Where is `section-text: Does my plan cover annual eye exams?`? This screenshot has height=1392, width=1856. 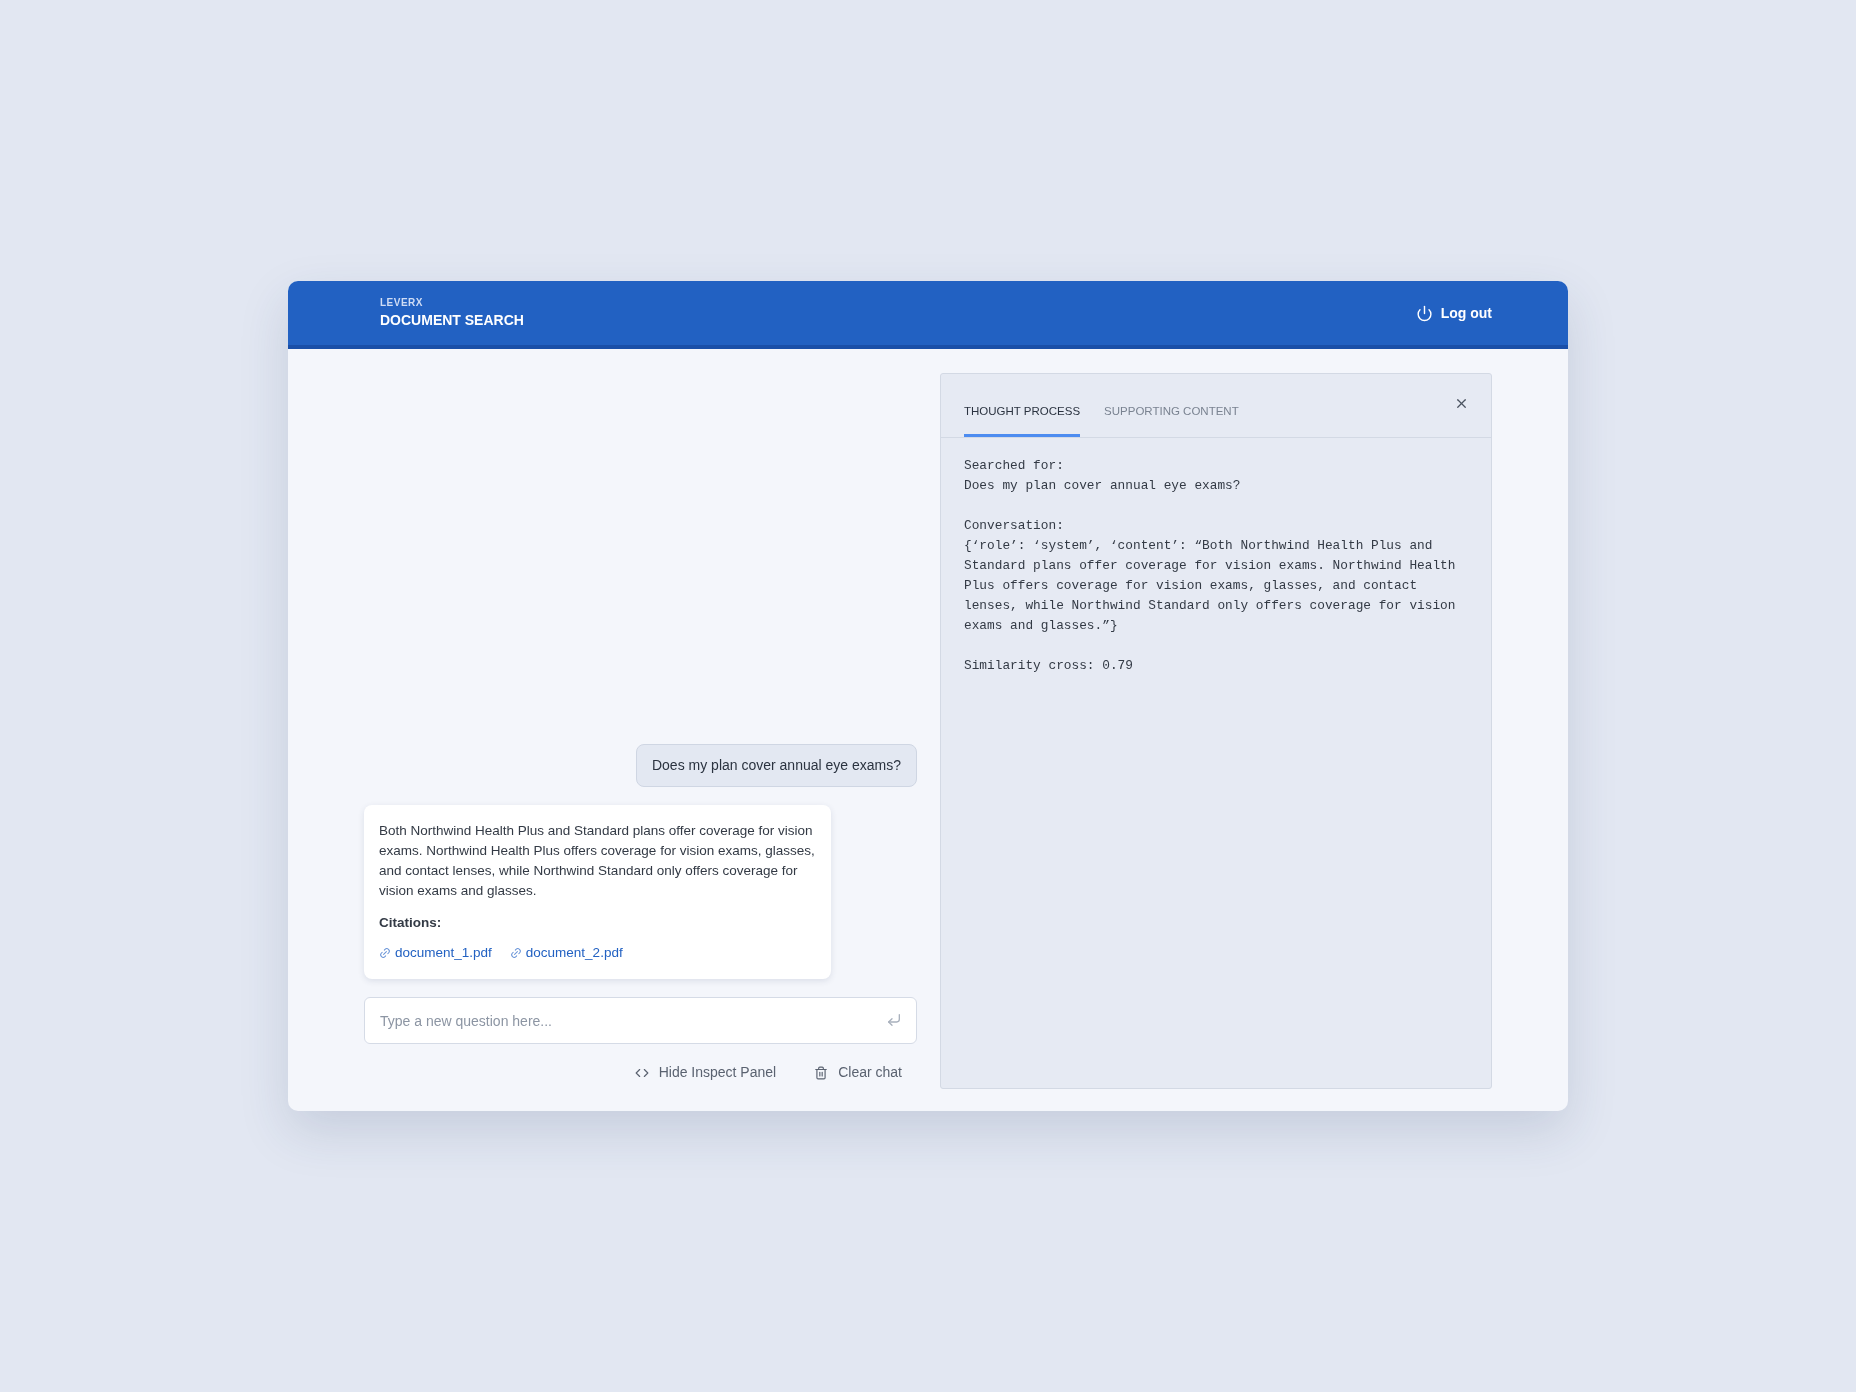 section-text: Does my plan cover annual eye exams? is located at coordinates (1103, 486).